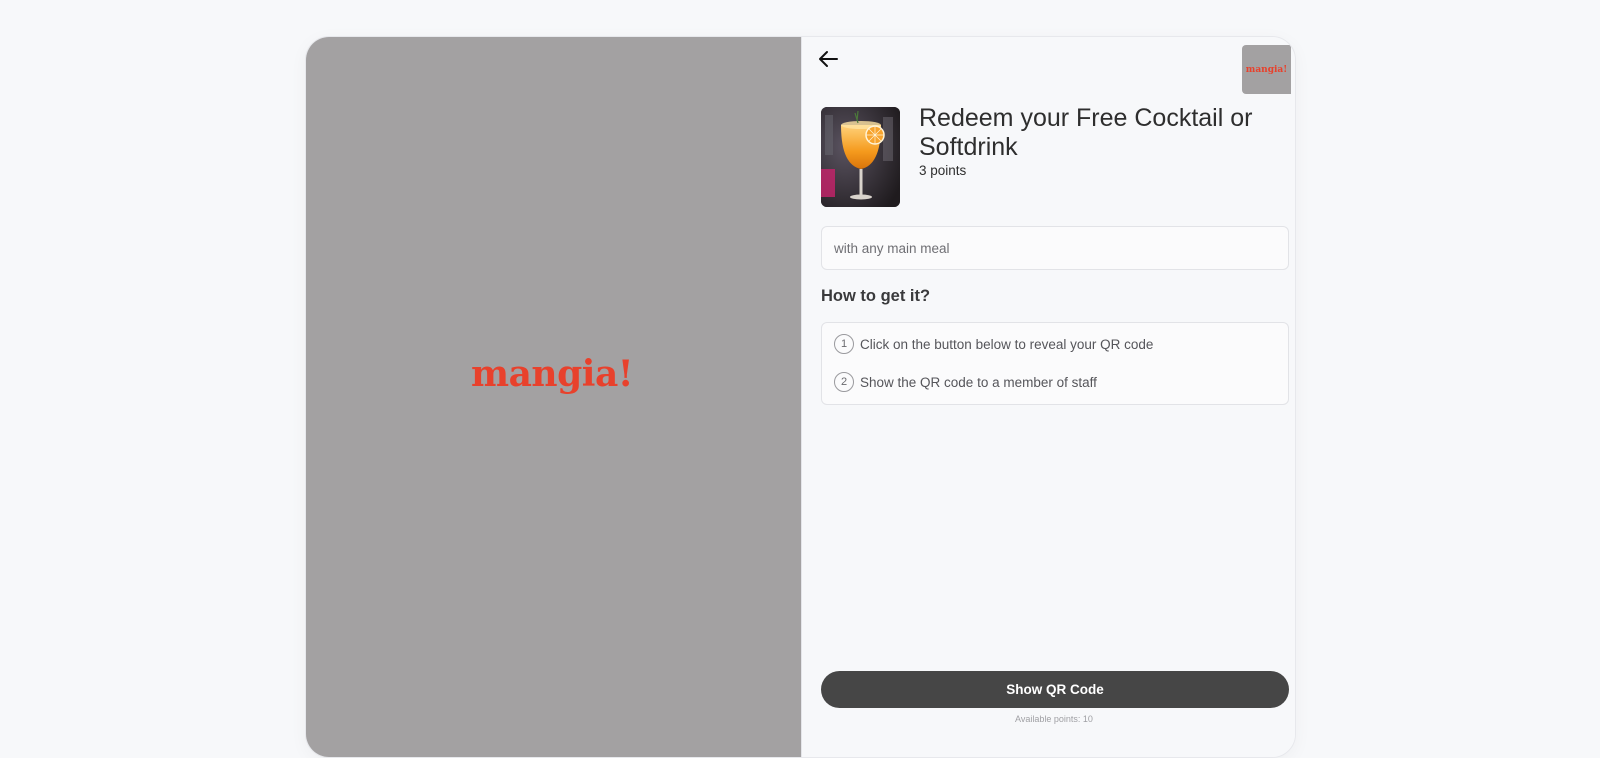 Image resolution: width=1600 pixels, height=758 pixels. Describe the element at coordinates (1266, 69) in the screenshot. I see `brand-logo-small: mangia!` at that location.